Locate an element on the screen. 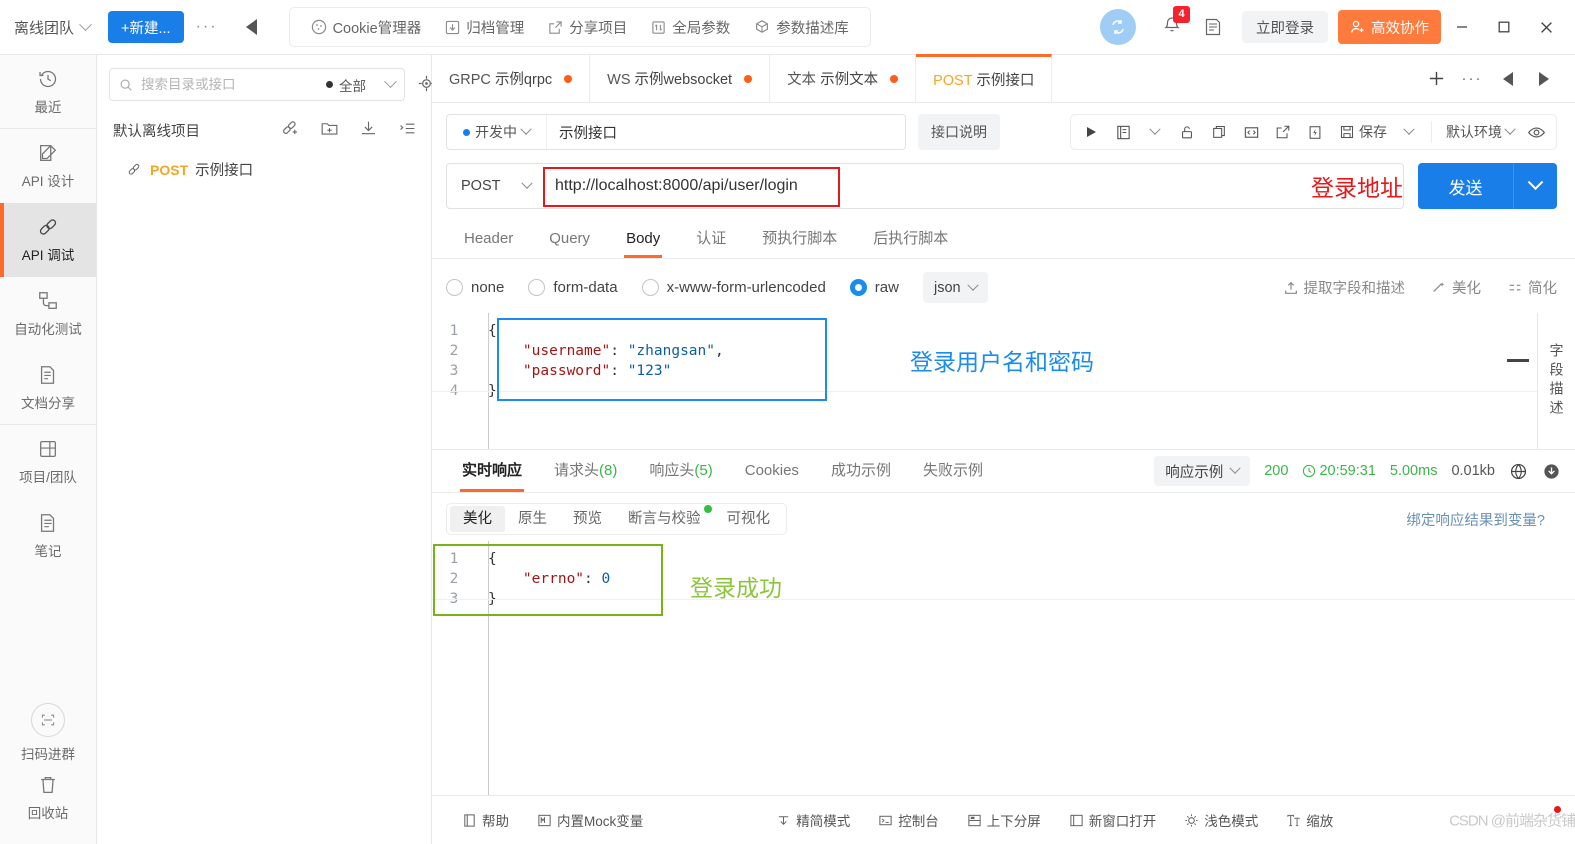 This screenshot has width=1575, height=844. response-download-button is located at coordinates (1551, 471).